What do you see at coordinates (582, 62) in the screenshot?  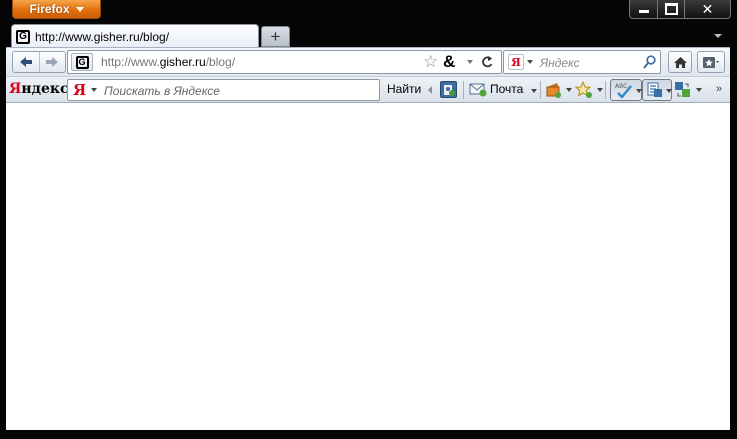 I see `search-box: Я Яндекс` at bounding box center [582, 62].